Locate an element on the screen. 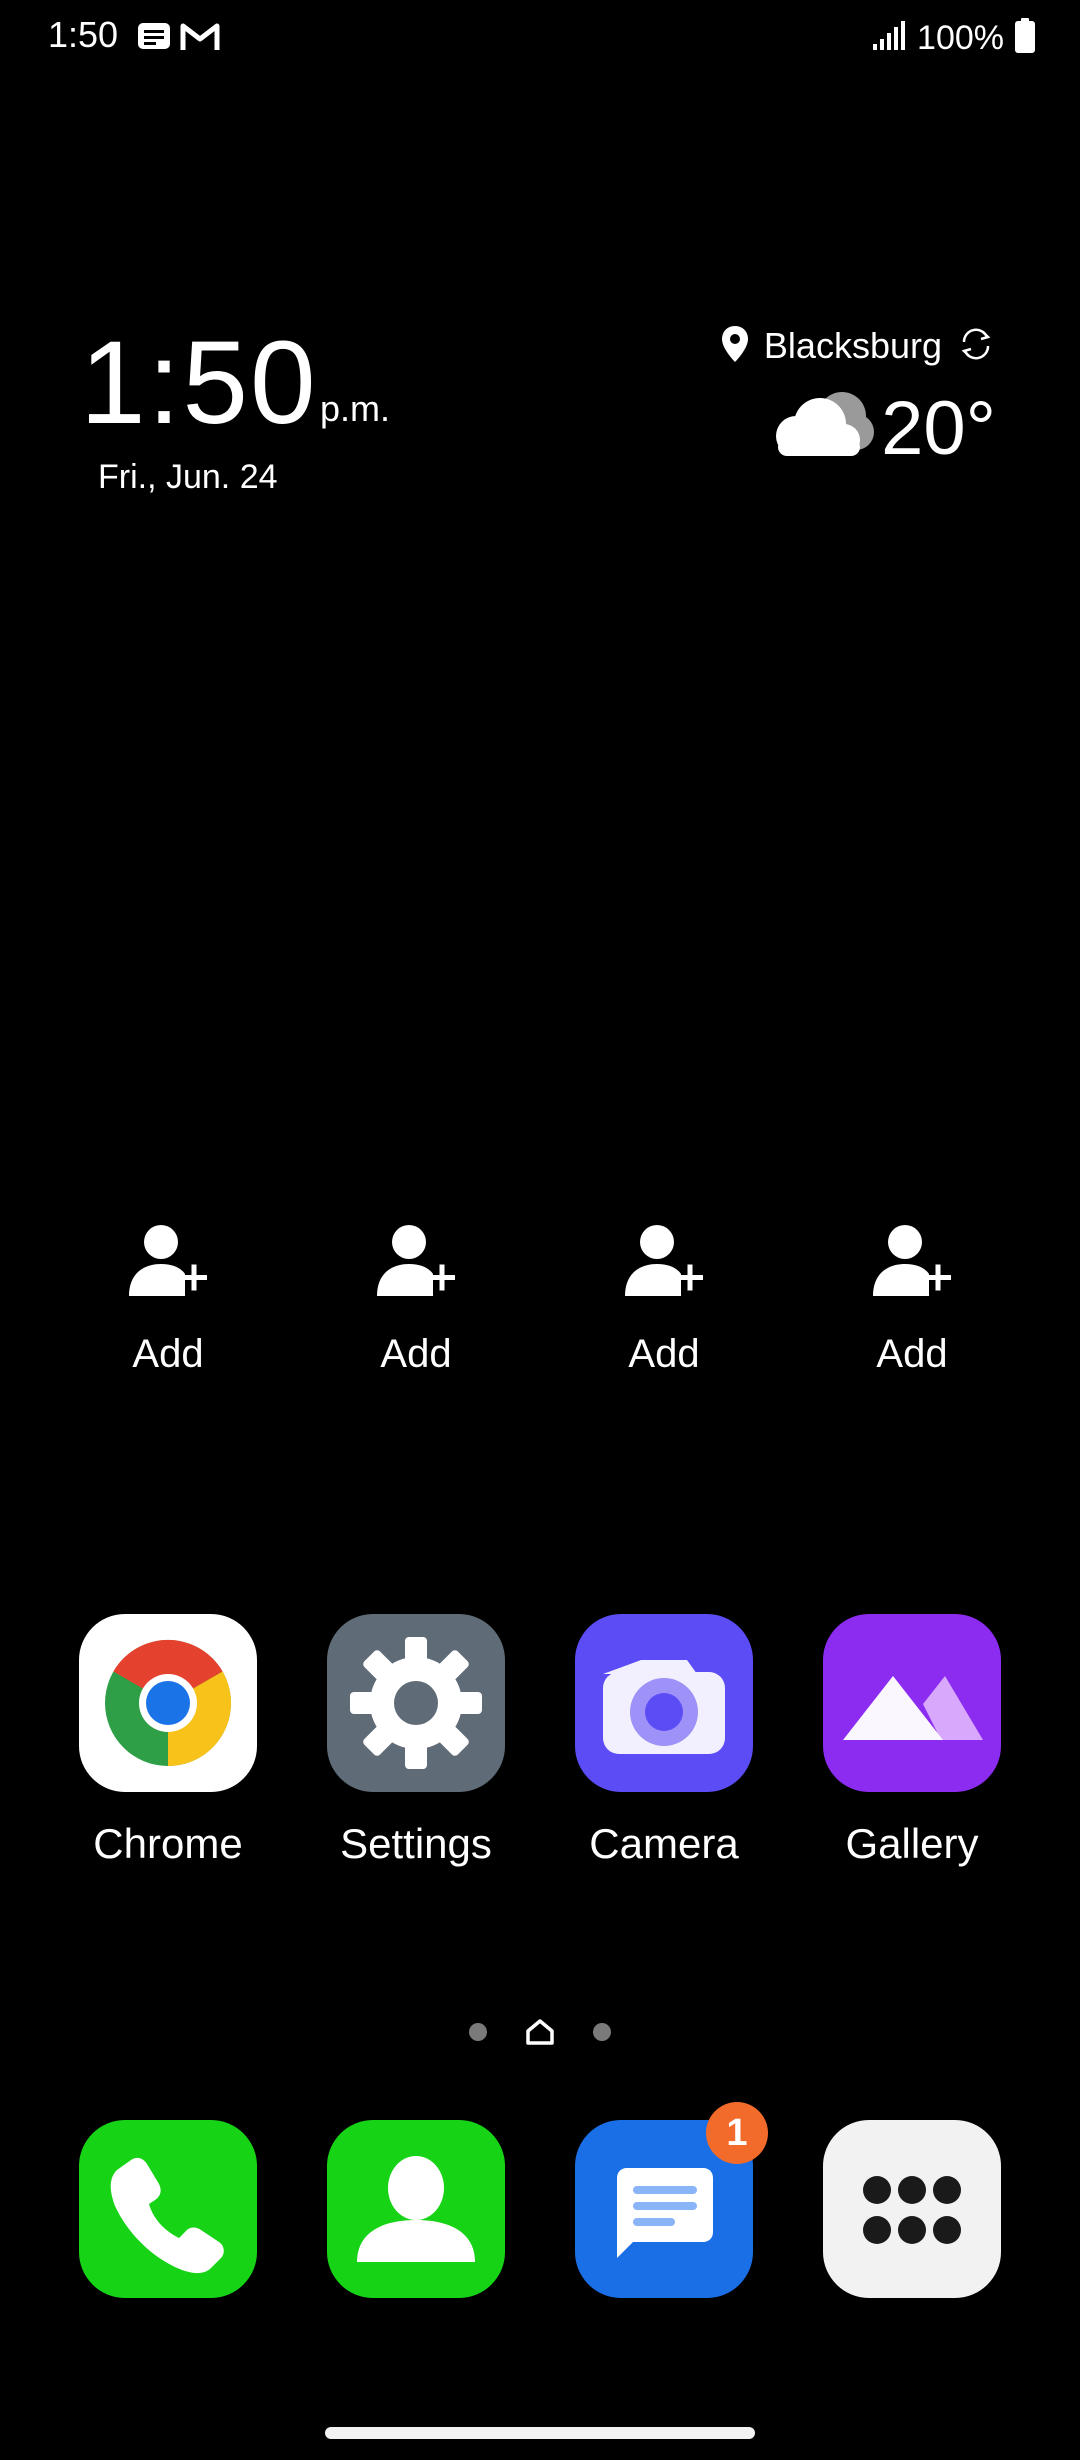  status-right-group: 100% is located at coordinates (953, 38).